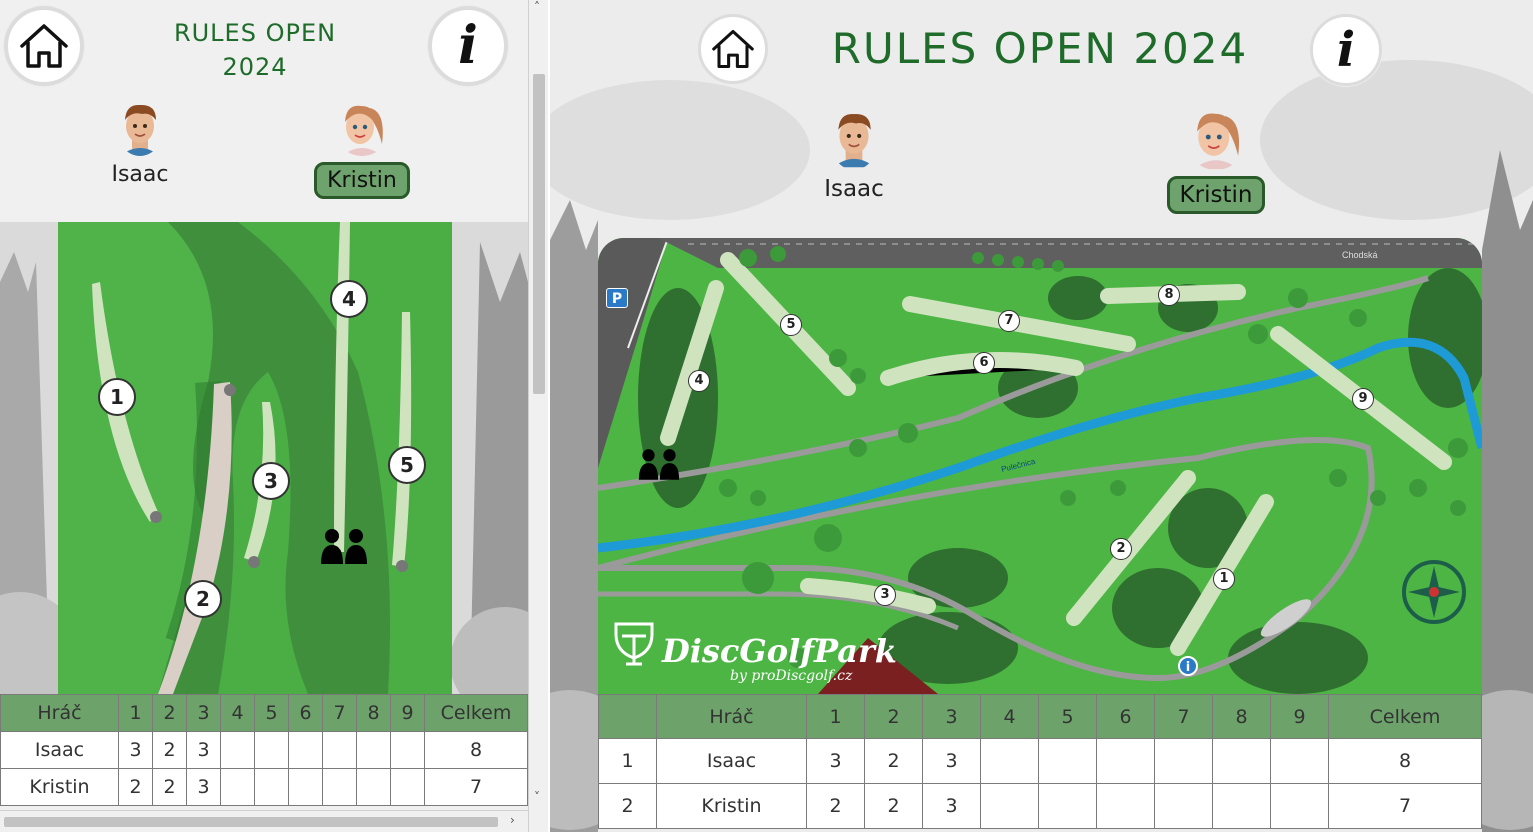 This screenshot has height=832, width=1533. I want to click on header-hole: 9, so click(407, 713).